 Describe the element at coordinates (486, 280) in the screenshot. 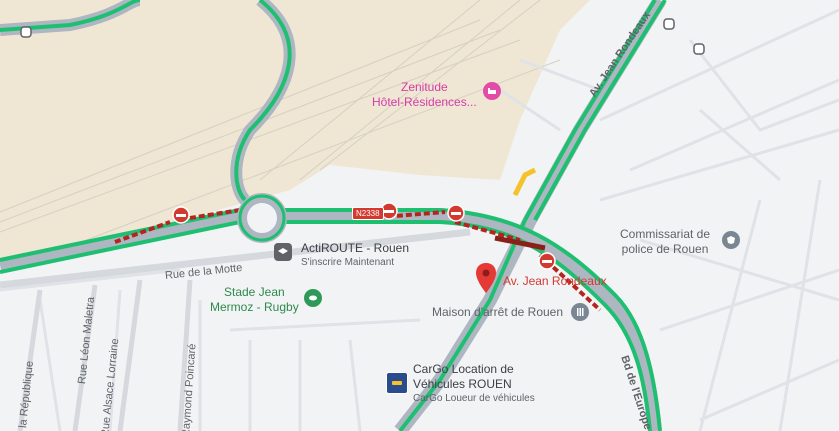

I see `location-pin-icon` at that location.